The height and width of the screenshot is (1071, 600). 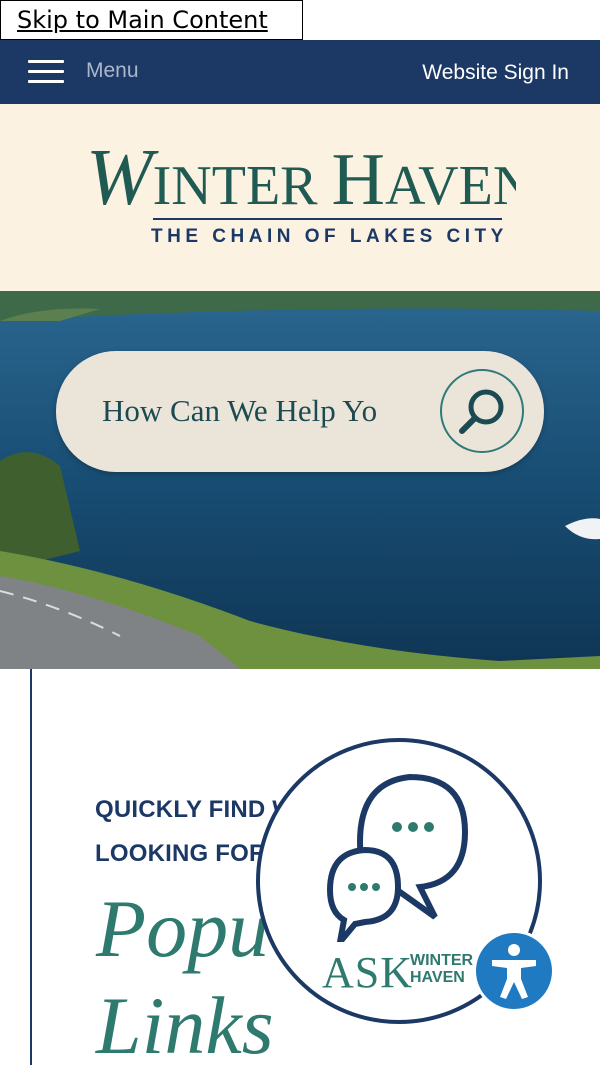 I want to click on winter-haven-logo: WINTER HAVEN, so click(x=301, y=178).